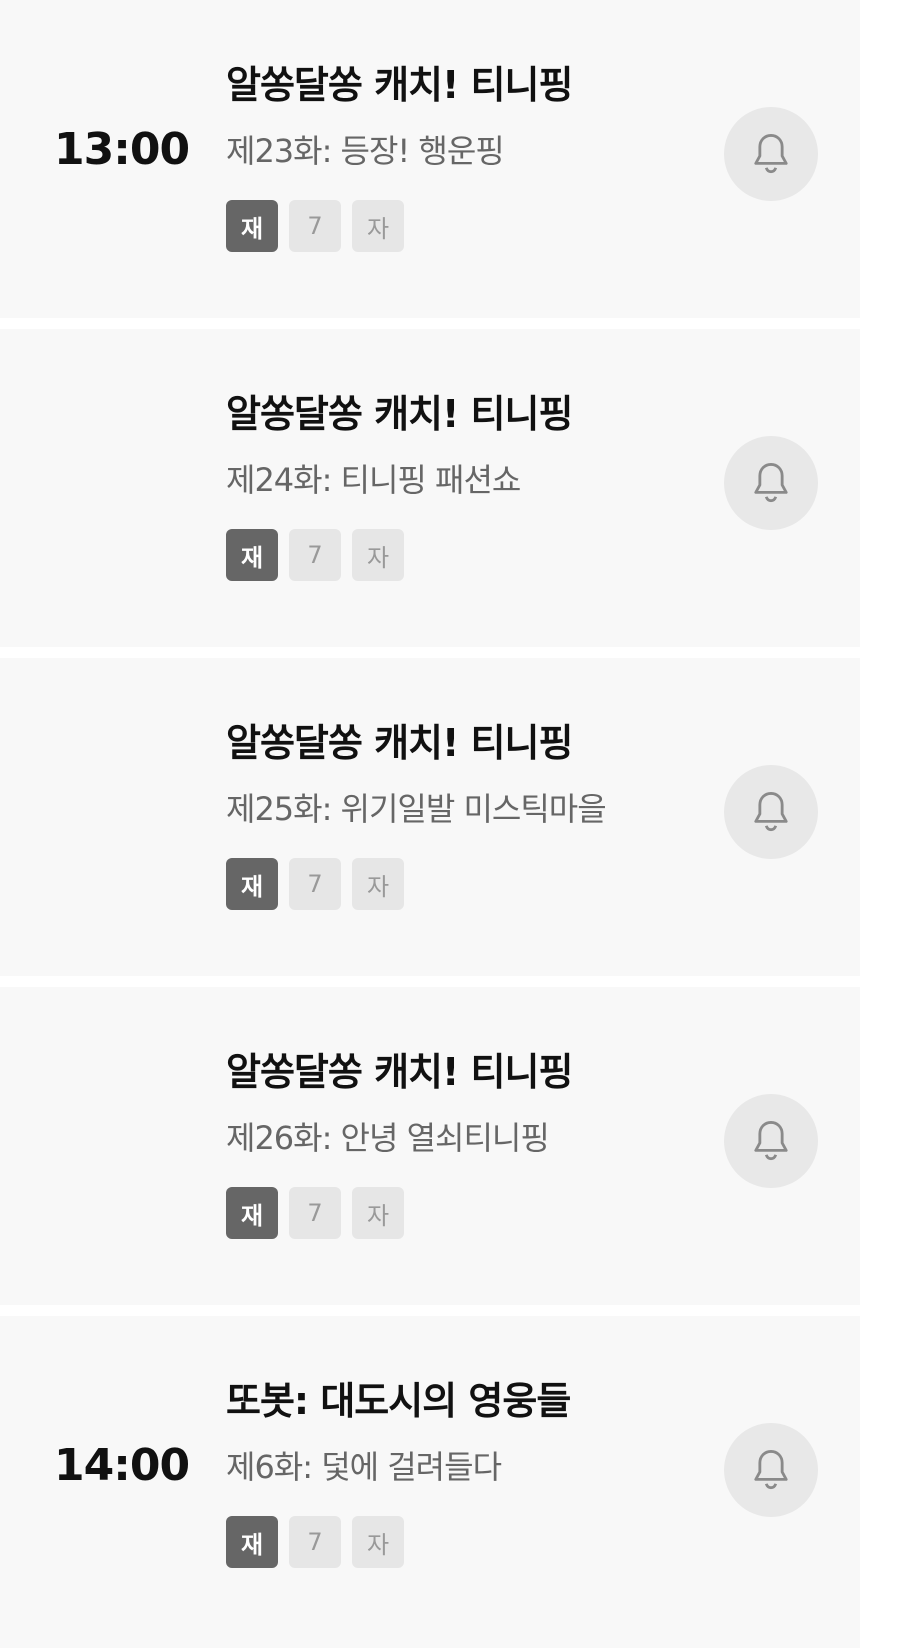  What do you see at coordinates (122, 1465) in the screenshot?
I see `broadcast-time: 14:00` at bounding box center [122, 1465].